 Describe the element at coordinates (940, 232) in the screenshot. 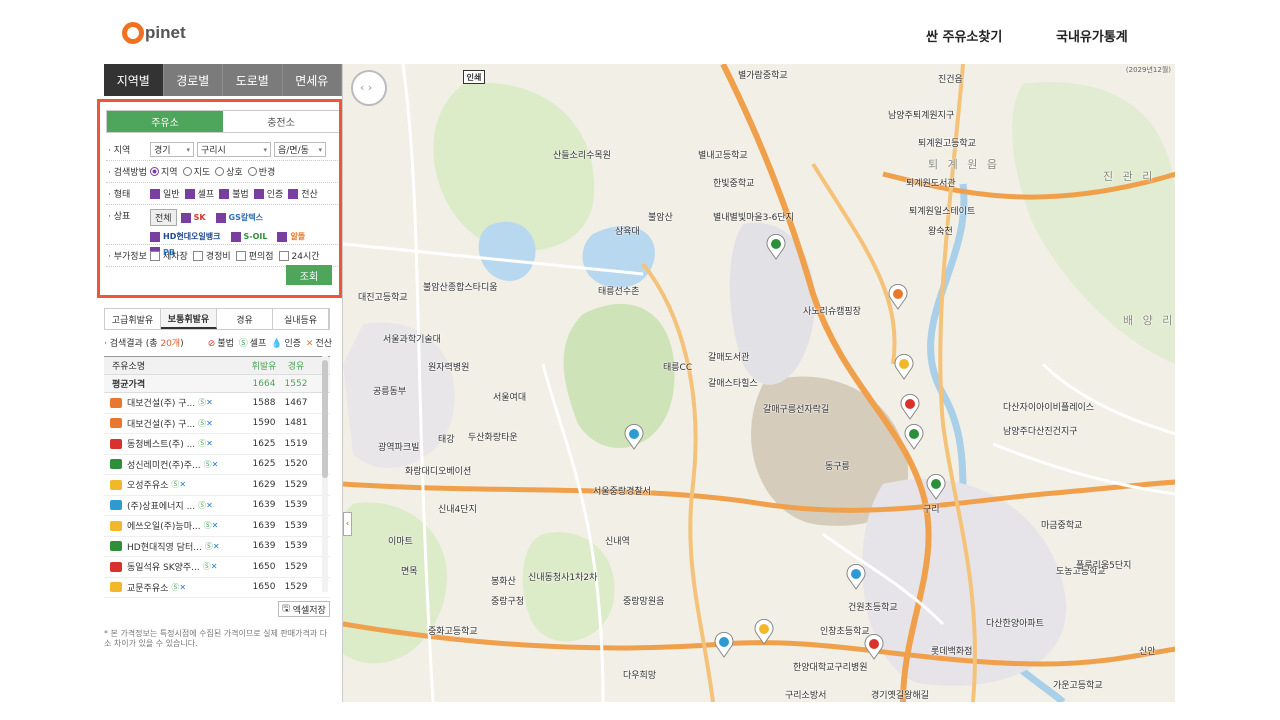

I see `map-label: 왕숙천` at that location.